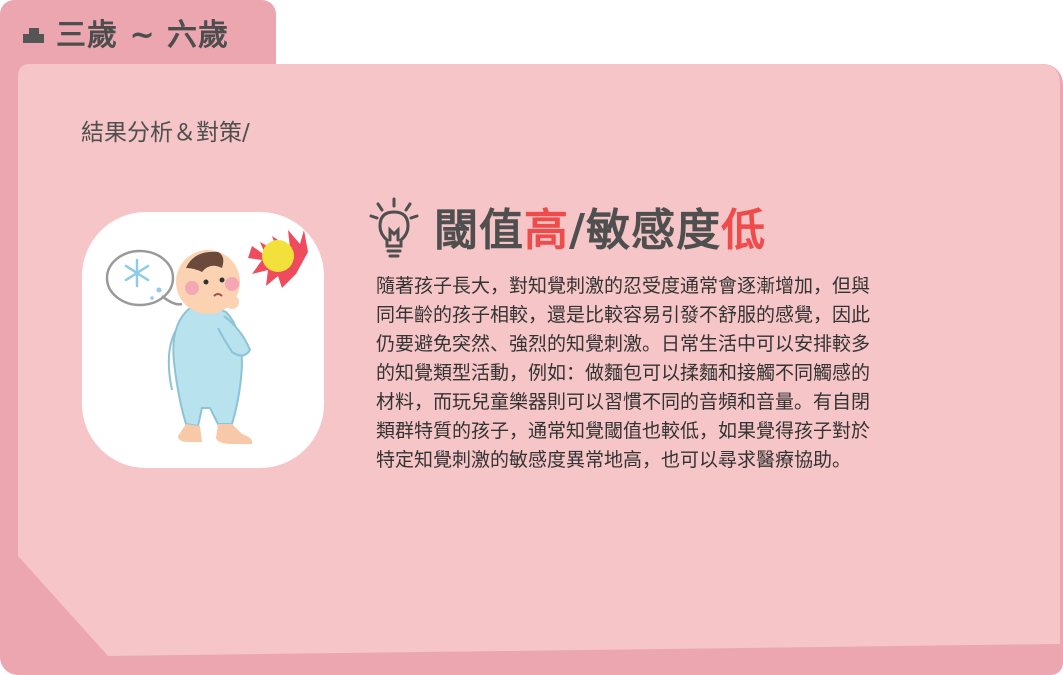 This screenshot has height=675, width=1063. What do you see at coordinates (165, 133) in the screenshot?
I see `section-subtitle: 結果分析＆對策/` at bounding box center [165, 133].